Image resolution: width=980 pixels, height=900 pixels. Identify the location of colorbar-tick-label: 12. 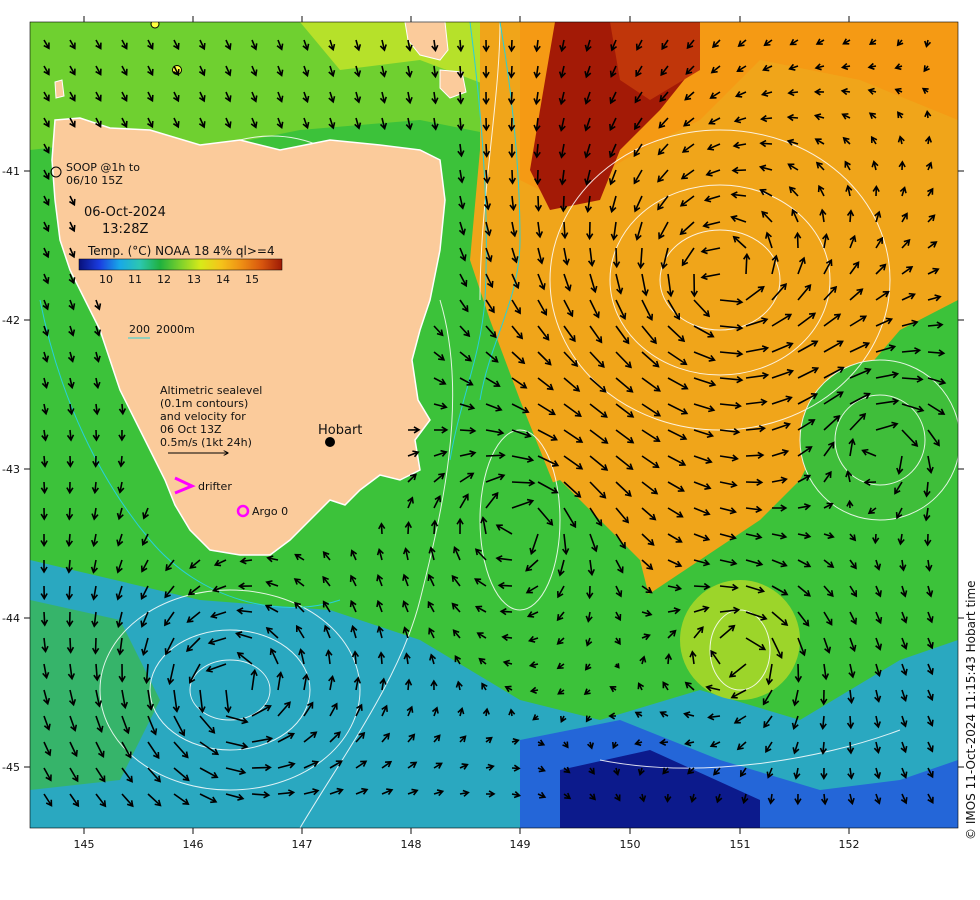
(164, 279).